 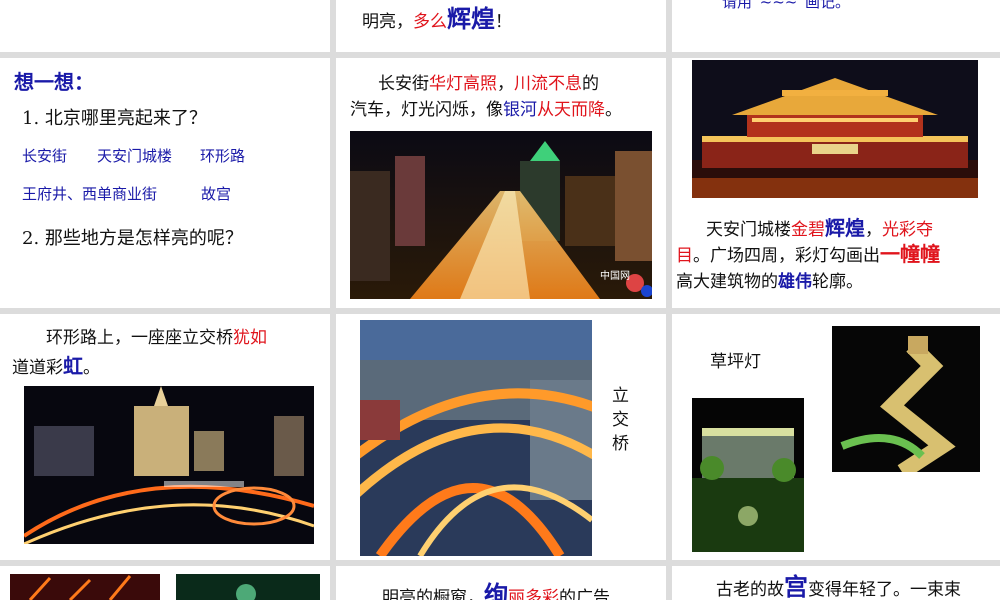 I want to click on night-scene-photo, so click(x=248, y=587).